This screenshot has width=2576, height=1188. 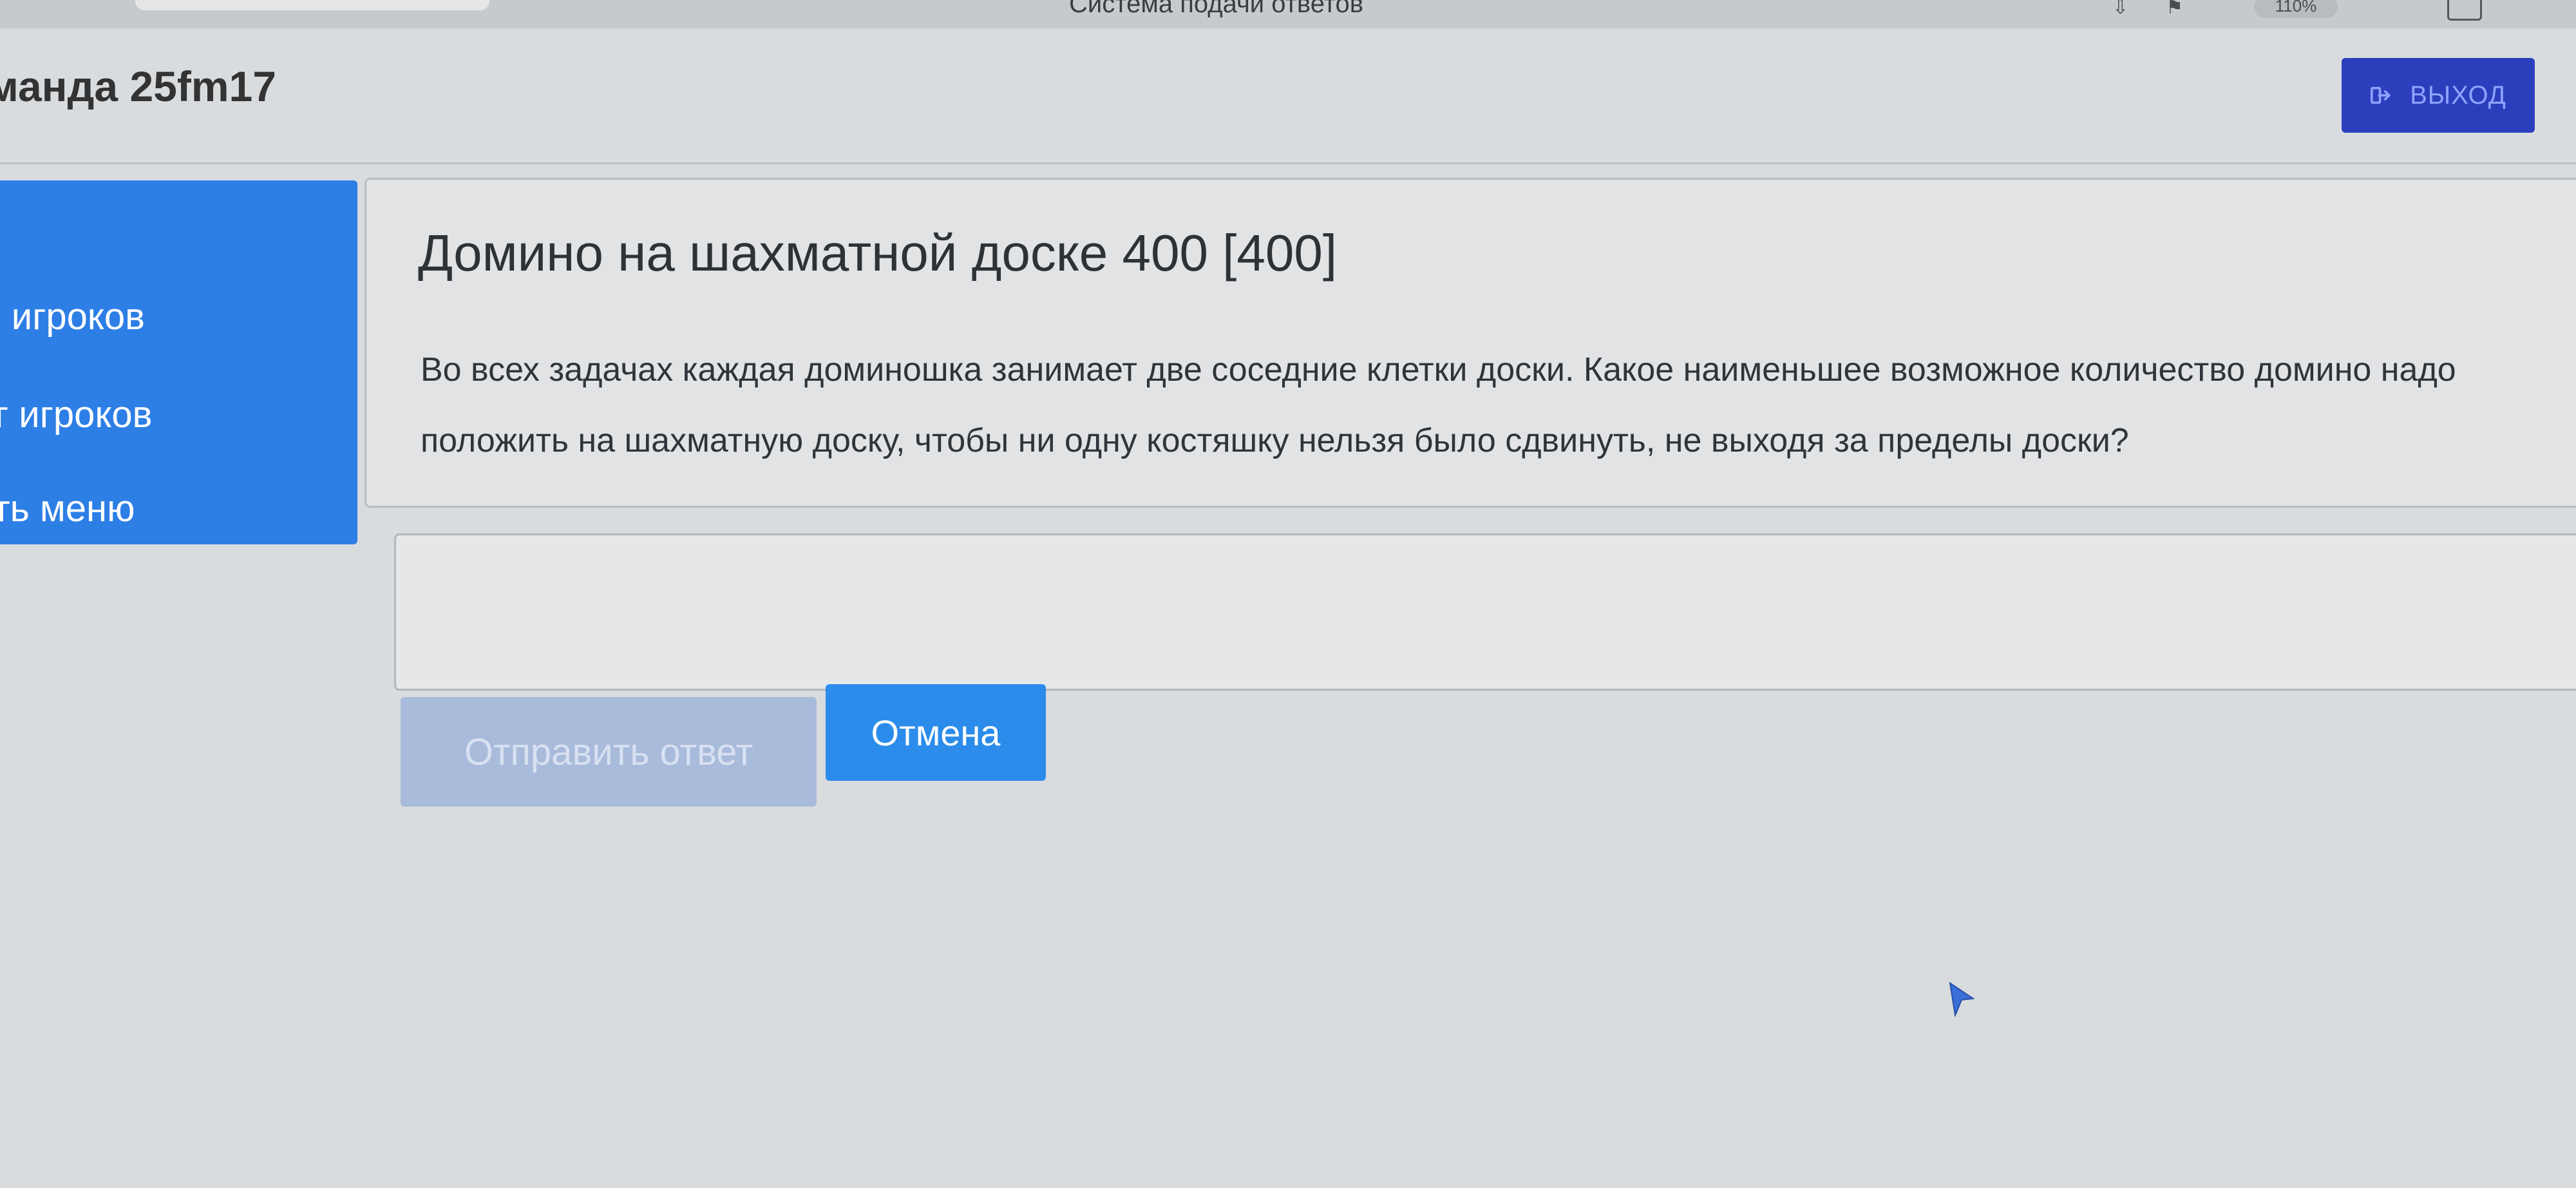 What do you see at coordinates (178, 362) in the screenshot?
I see `sidebar-menu: ы игроков нг игроков уть меню` at bounding box center [178, 362].